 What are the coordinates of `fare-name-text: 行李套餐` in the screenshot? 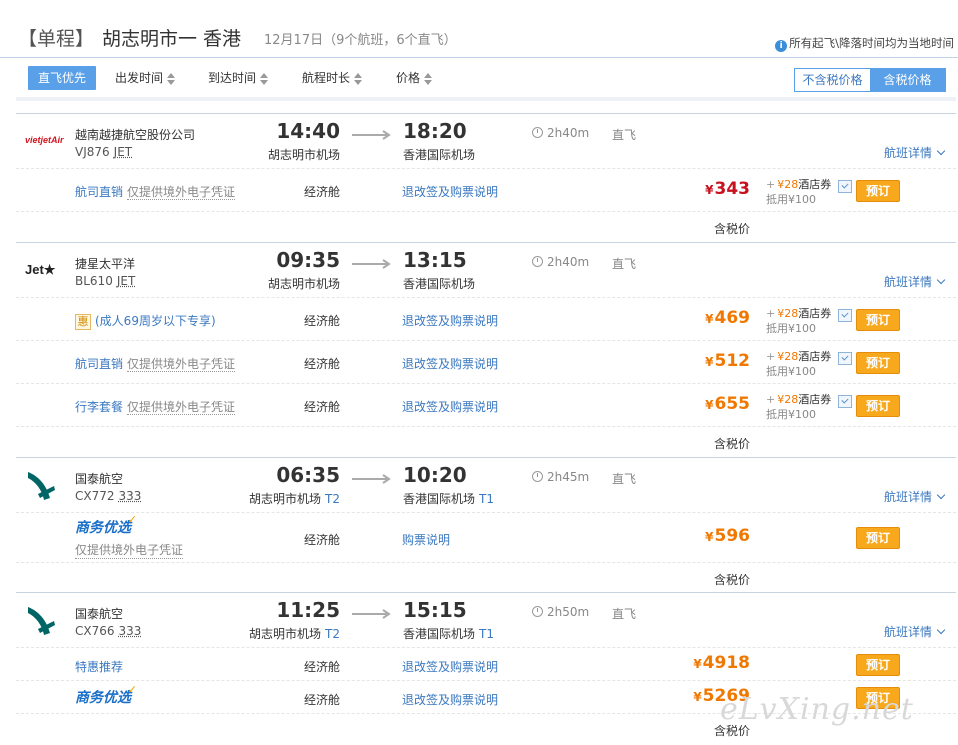 It's located at (99, 407).